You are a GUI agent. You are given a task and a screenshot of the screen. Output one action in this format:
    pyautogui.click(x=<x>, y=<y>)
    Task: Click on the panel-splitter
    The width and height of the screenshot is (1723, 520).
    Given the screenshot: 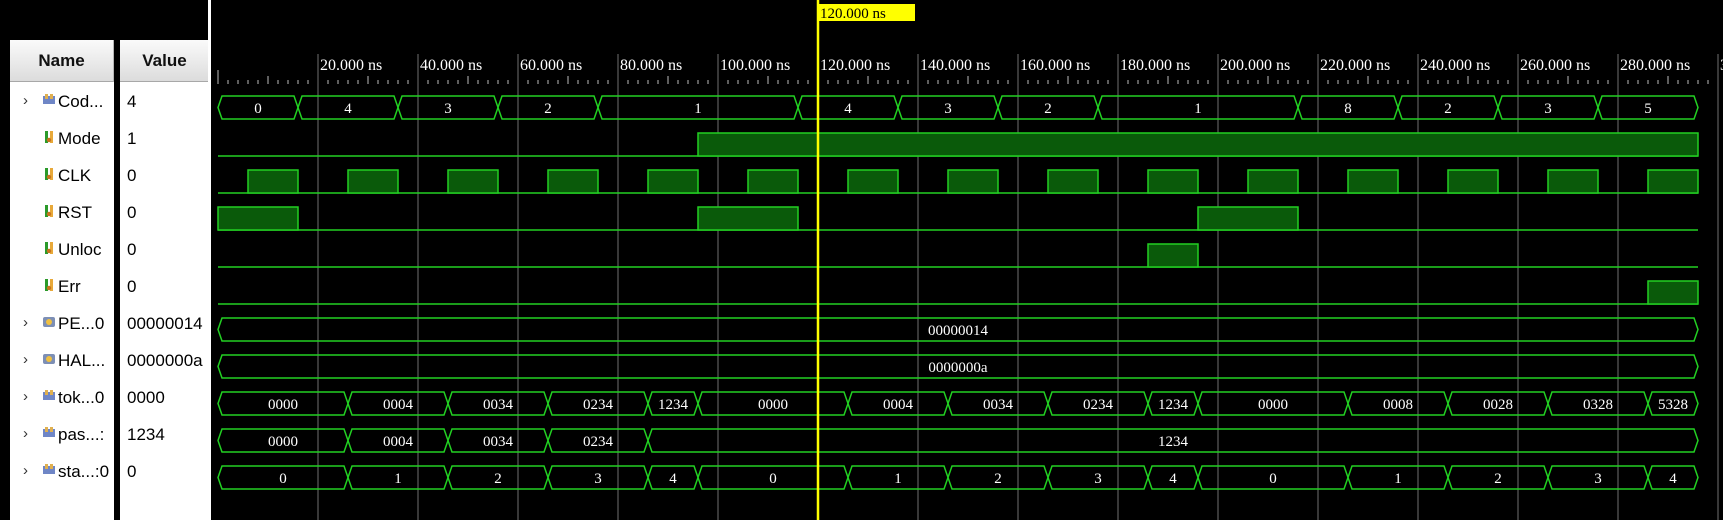 What is the action you would take?
    pyautogui.click(x=209, y=260)
    